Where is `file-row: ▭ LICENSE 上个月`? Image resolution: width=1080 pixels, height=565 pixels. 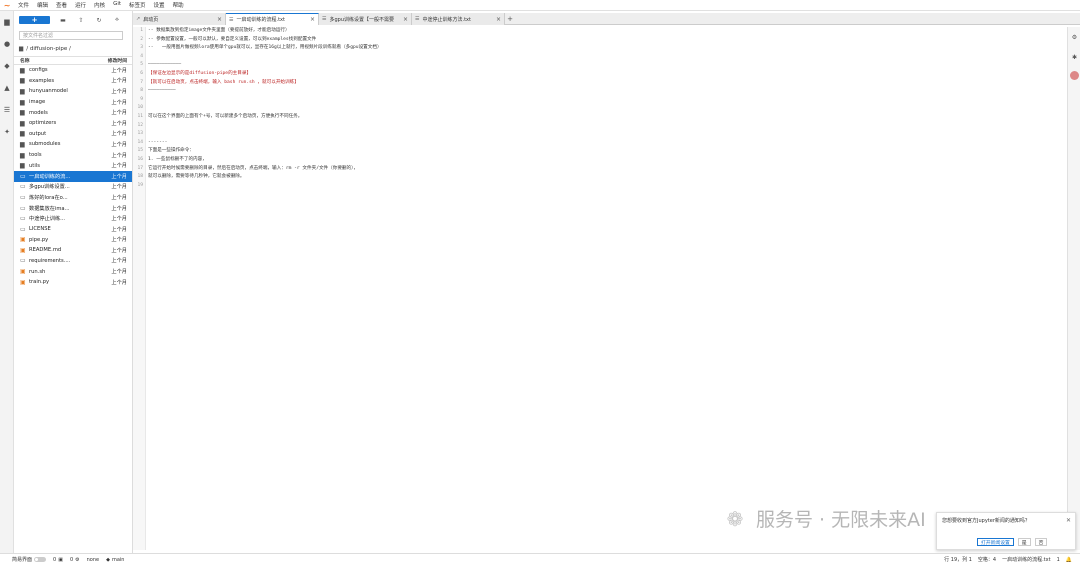 file-row: ▭ LICENSE 上个月 is located at coordinates (73, 229).